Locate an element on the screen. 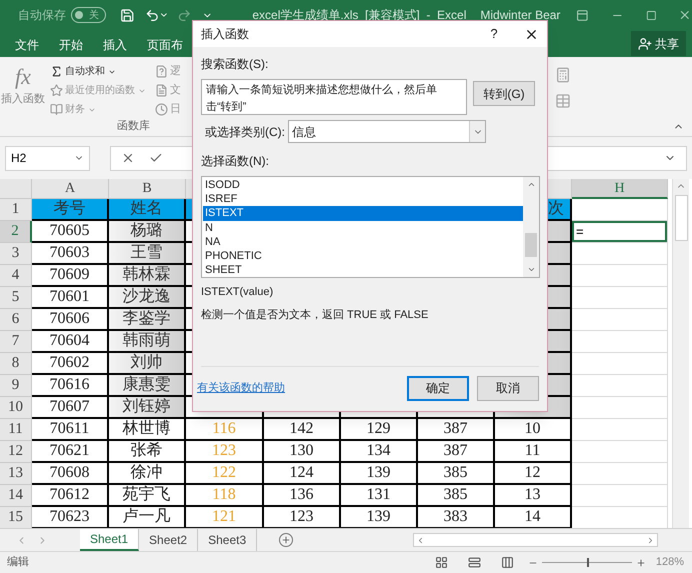 This screenshot has height=573, width=692. table-cell: 116 is located at coordinates (225, 430).